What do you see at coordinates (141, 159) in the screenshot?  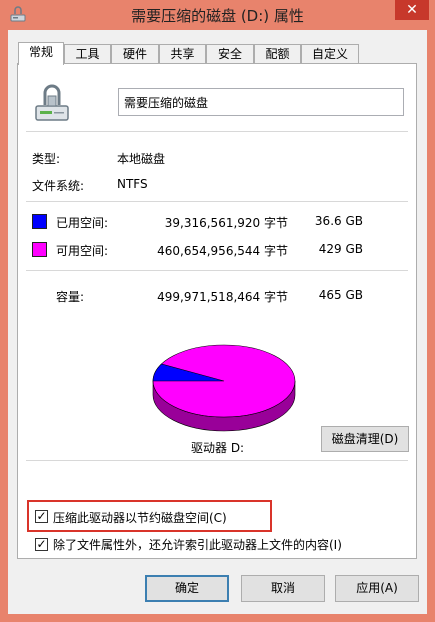 I see `type-value: 本地磁盘` at bounding box center [141, 159].